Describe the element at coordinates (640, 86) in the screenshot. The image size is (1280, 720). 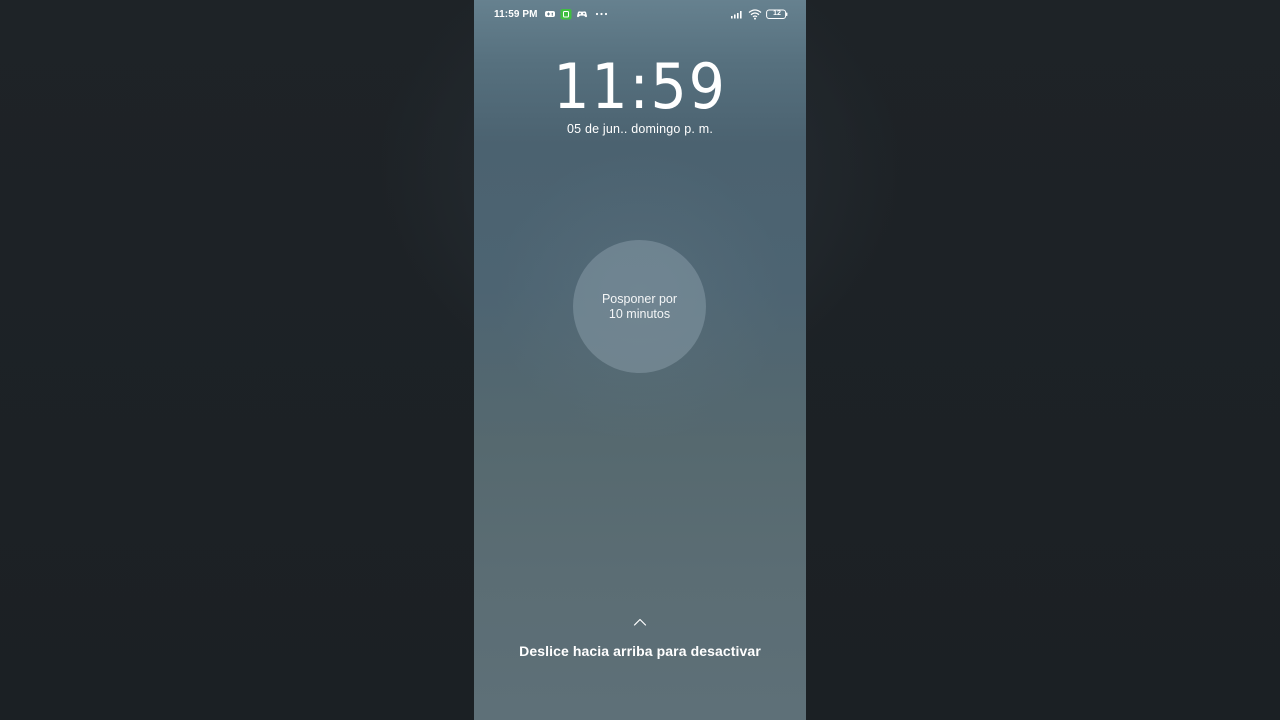
I see `clock-time: 11:59` at that location.